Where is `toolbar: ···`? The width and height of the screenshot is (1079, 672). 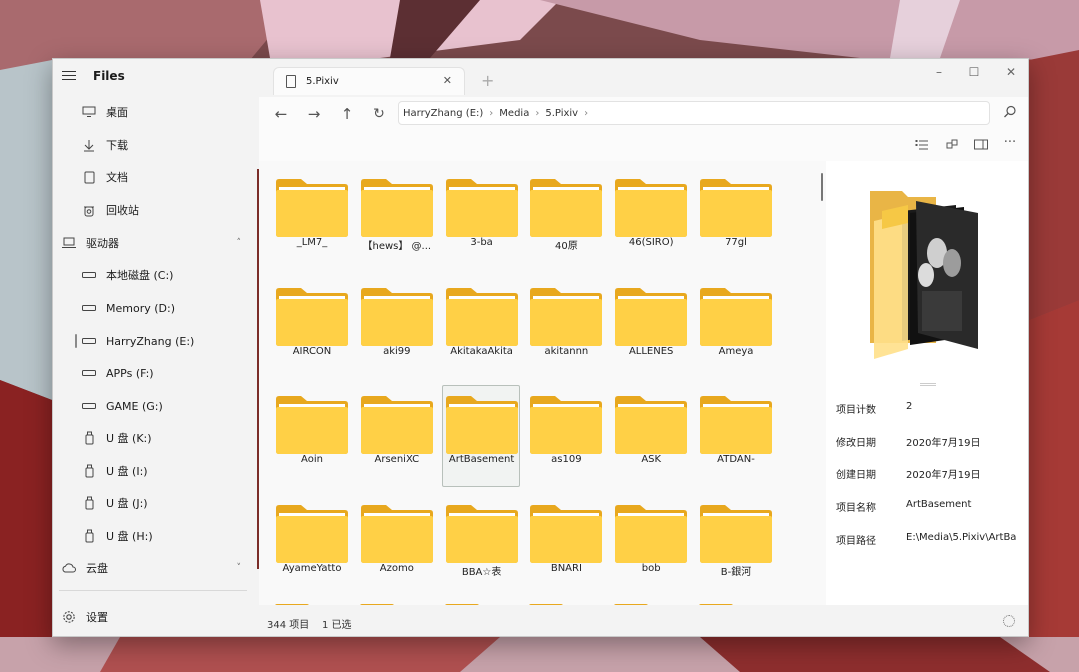 toolbar: ··· is located at coordinates (643, 146).